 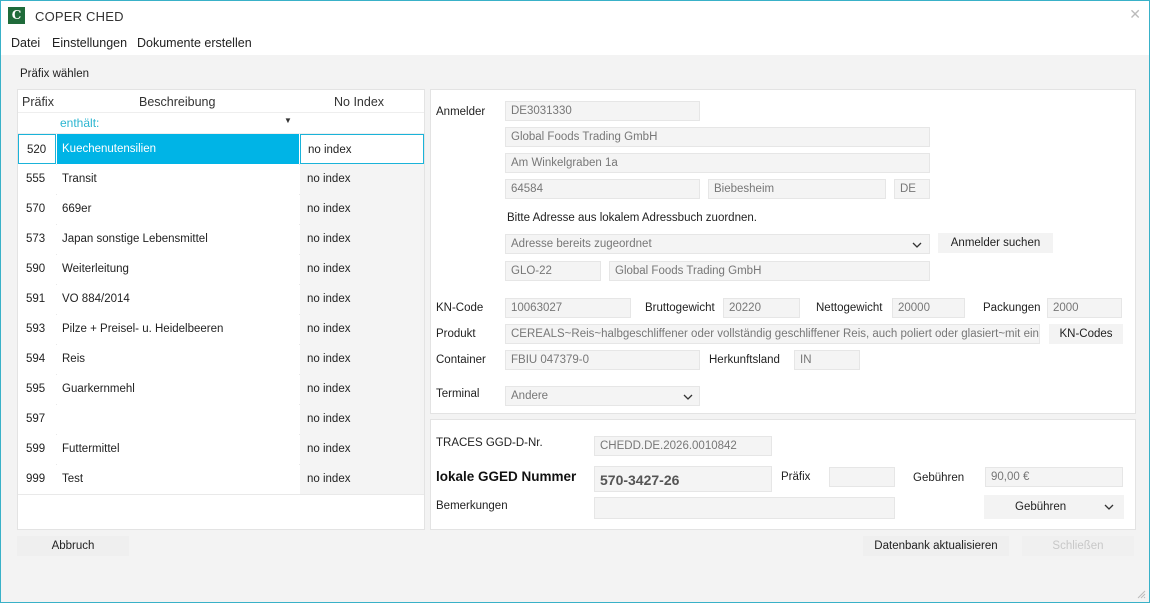 I want to click on kn-codes-button: KN-Codes, so click(x=1086, y=334).